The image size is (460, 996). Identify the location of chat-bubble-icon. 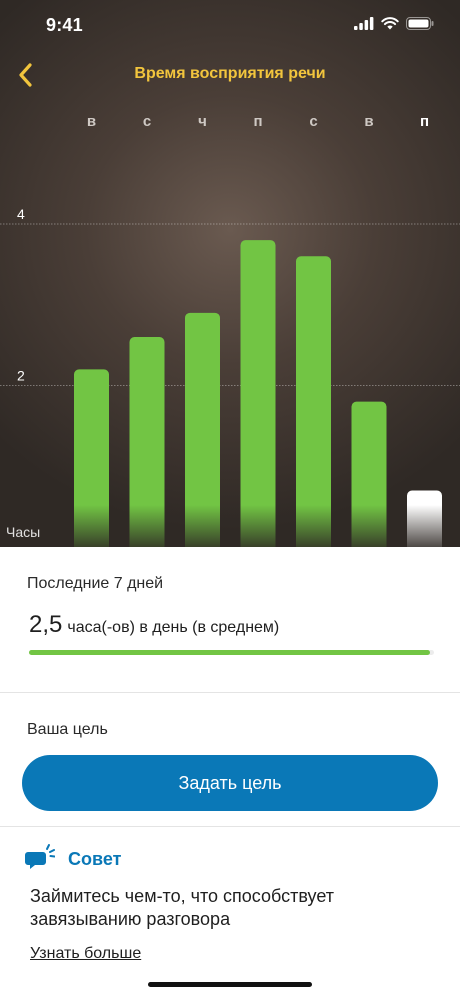
(40, 856).